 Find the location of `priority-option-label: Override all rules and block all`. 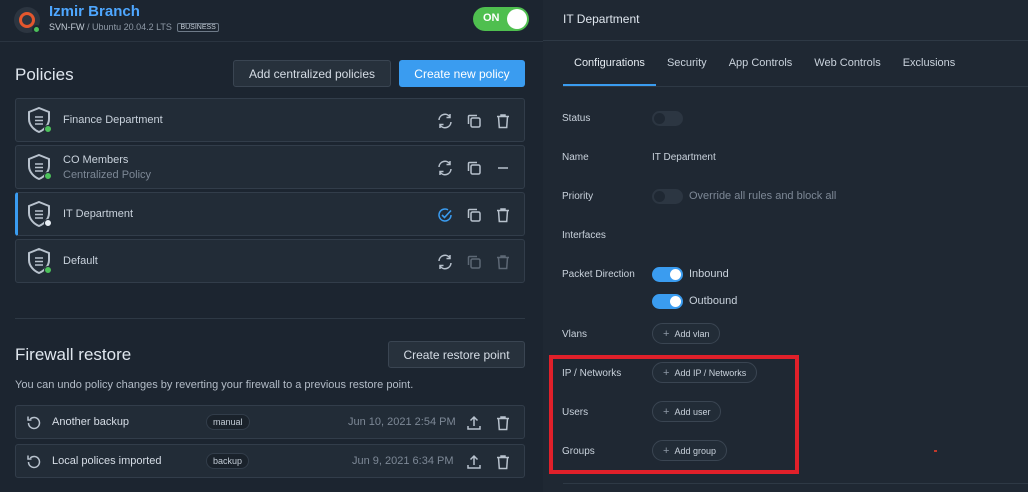

priority-option-label: Override all rules and block all is located at coordinates (763, 196).